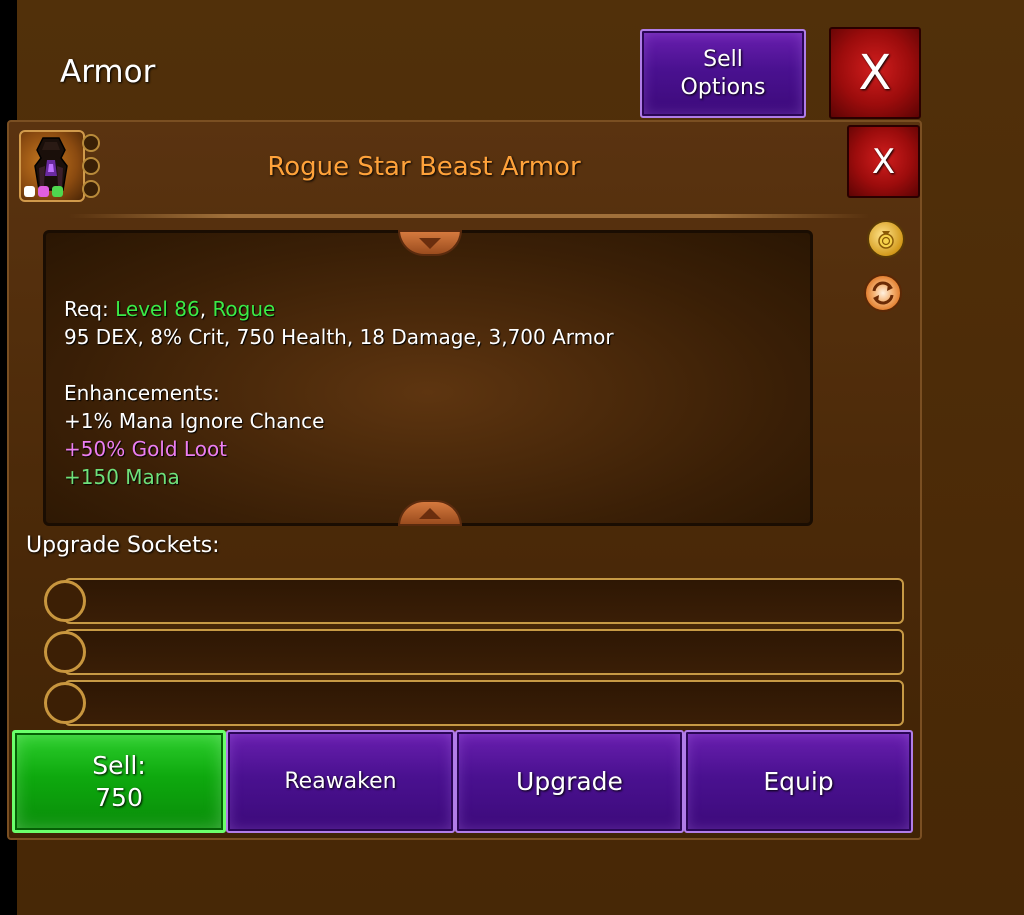  I want to click on action-bar: Sell: 750 Reawaken Upgrade Equip, so click(465, 781).